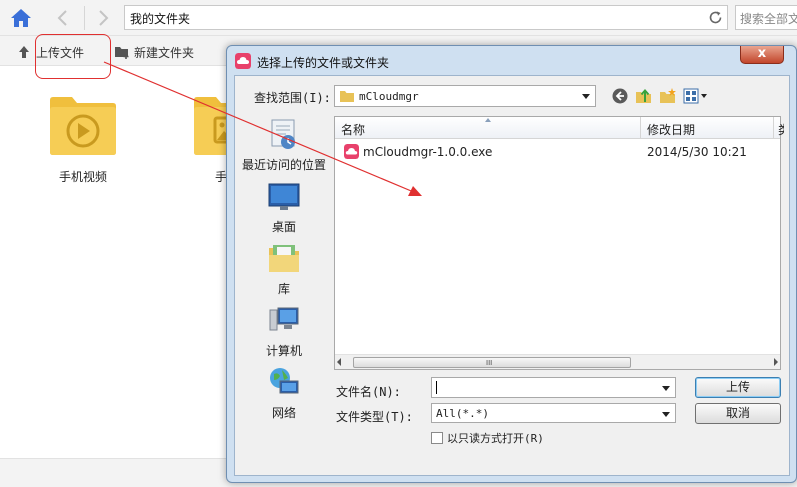 This screenshot has width=797, height=487. I want to click on scroll-thumb: III, so click(492, 362).